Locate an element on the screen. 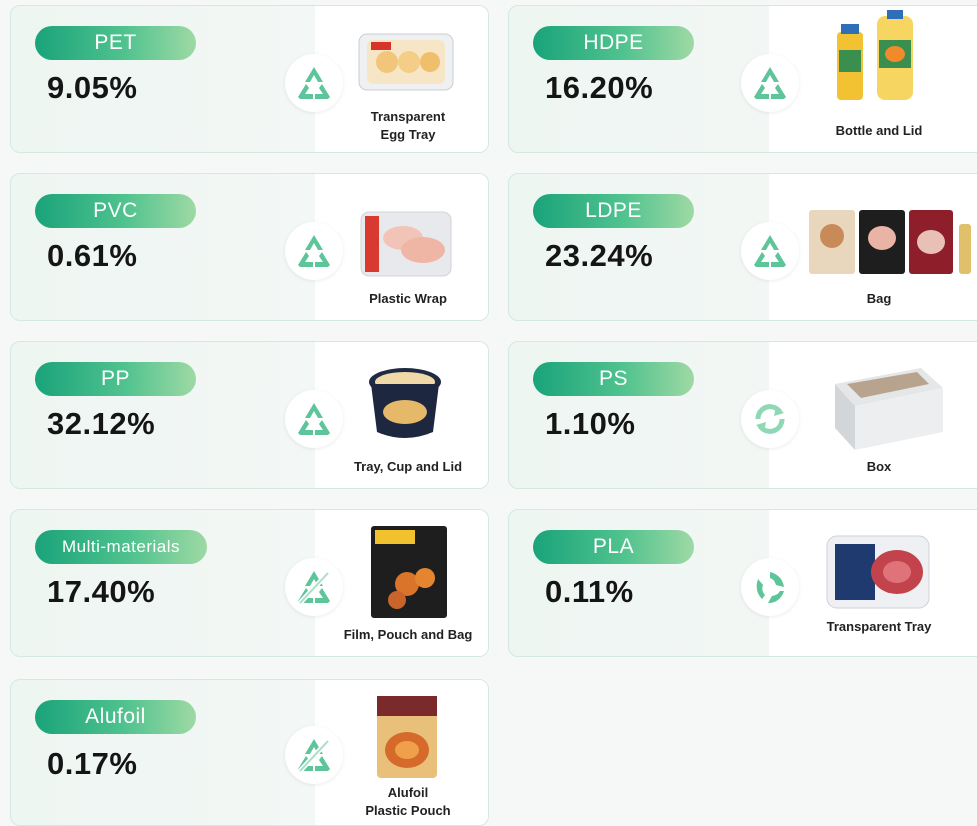 This screenshot has width=977, height=826. material-pill: HDPE is located at coordinates (613, 43).